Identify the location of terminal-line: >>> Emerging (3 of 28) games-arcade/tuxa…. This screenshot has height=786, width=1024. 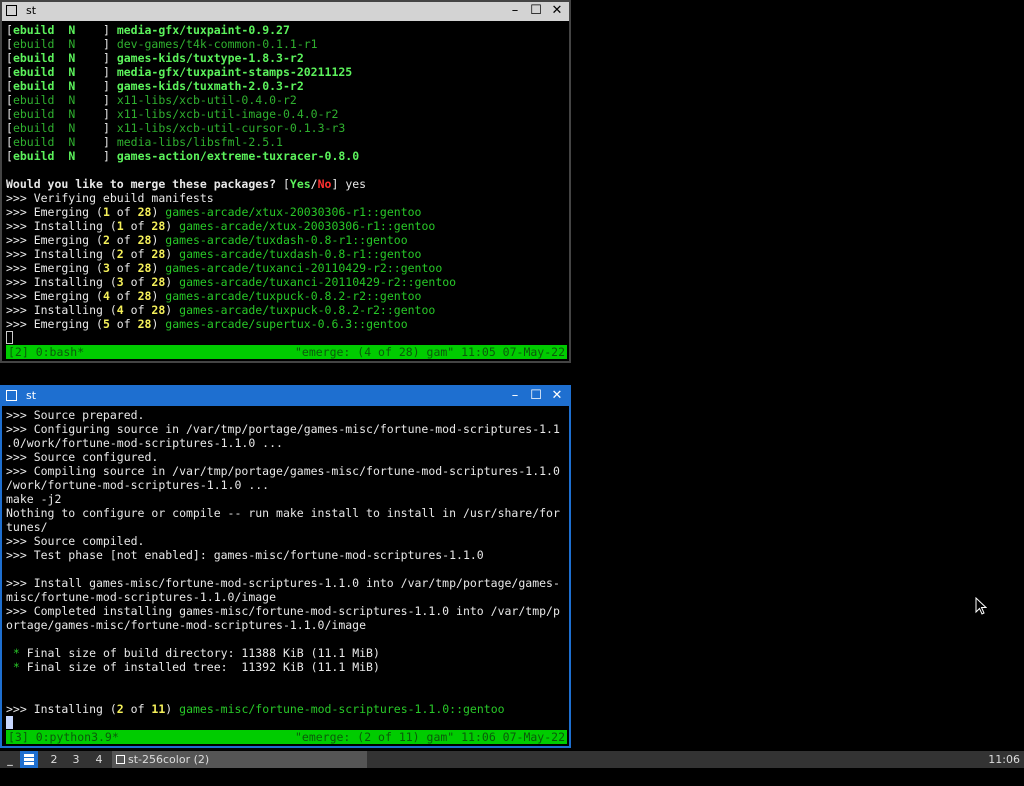
(231, 268).